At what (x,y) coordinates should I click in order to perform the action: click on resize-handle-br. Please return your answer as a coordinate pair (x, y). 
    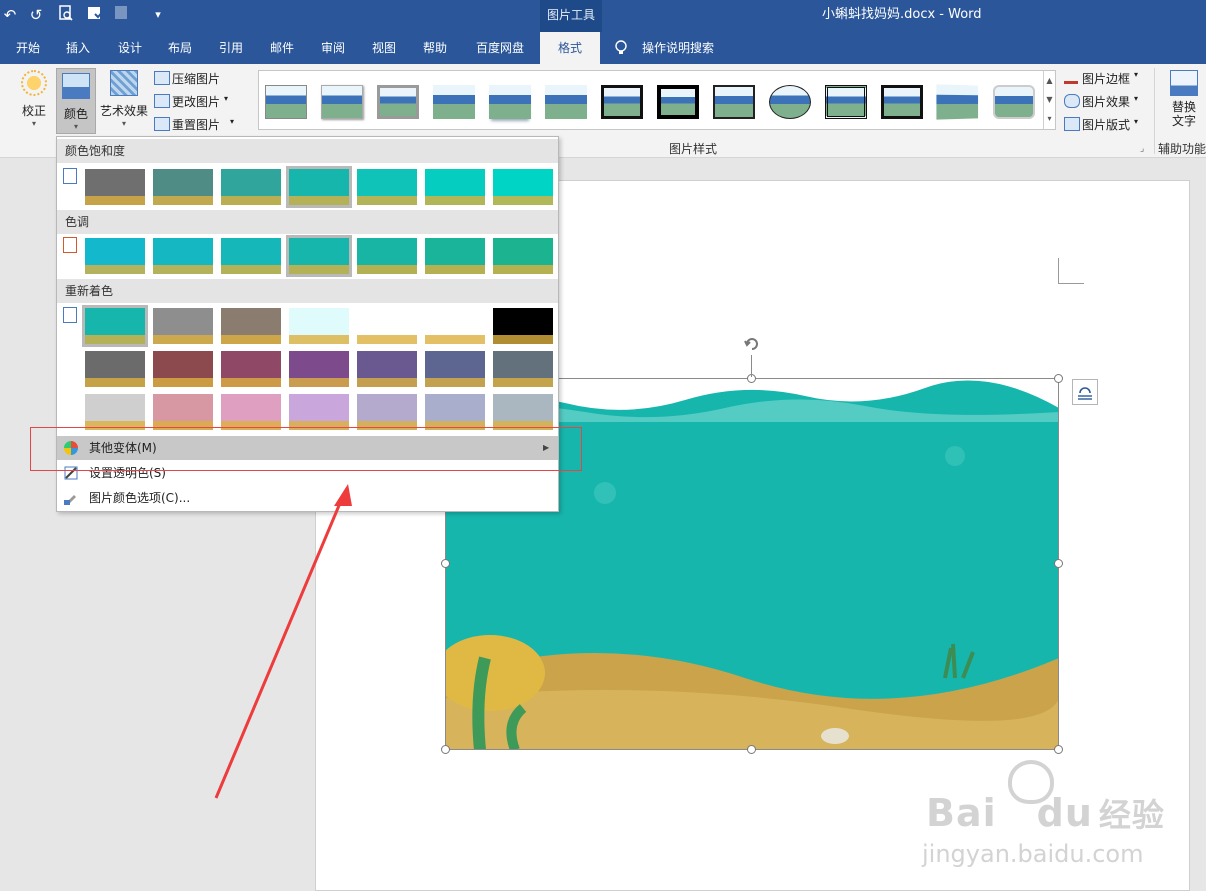
    Looking at the image, I should click on (1058, 749).